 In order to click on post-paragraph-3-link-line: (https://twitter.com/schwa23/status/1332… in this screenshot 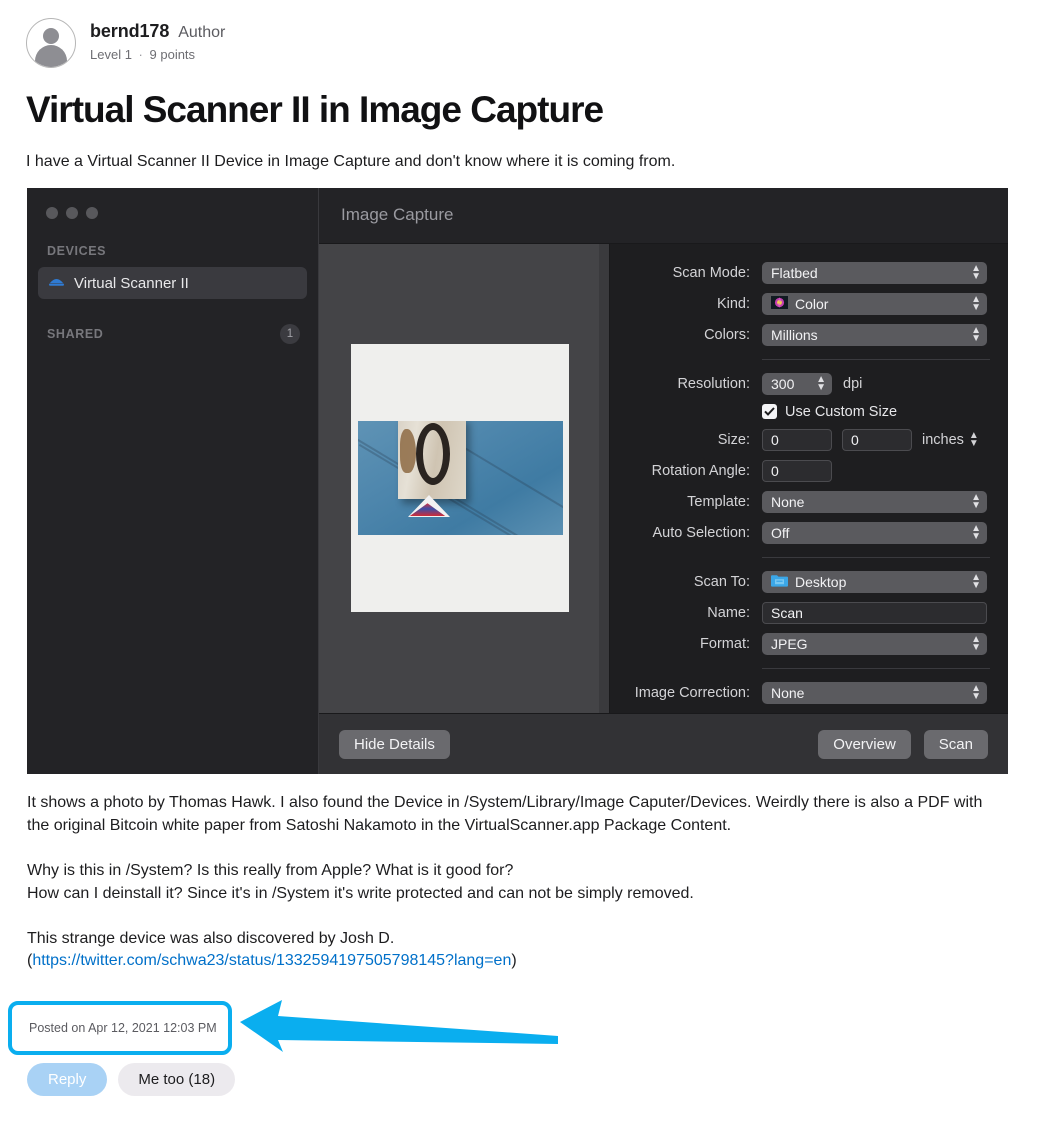, I will do `click(507, 961)`.